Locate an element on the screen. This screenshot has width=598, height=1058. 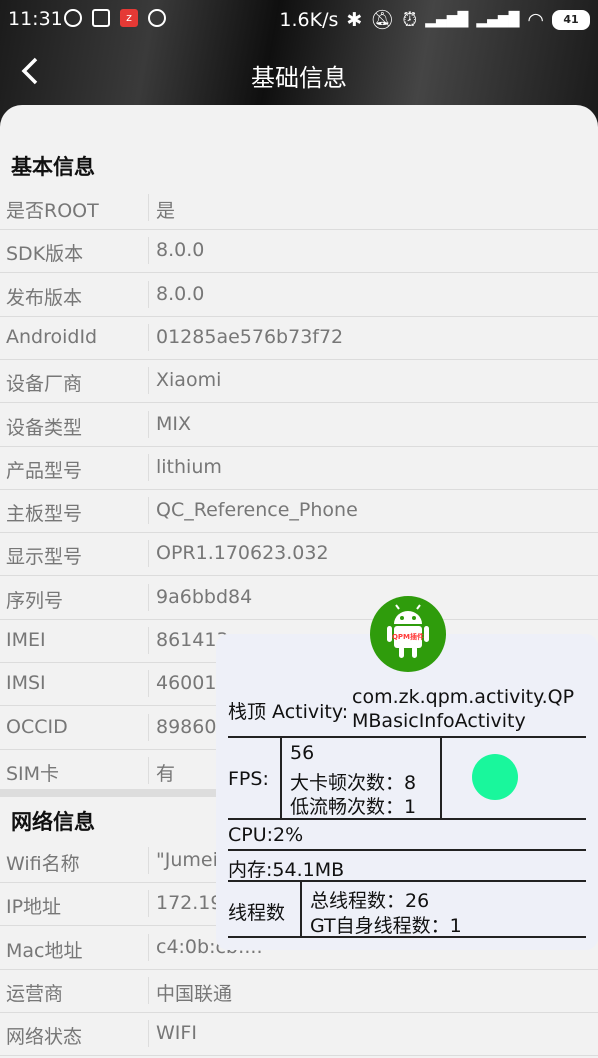
info-value: lithium is located at coordinates (189, 466).